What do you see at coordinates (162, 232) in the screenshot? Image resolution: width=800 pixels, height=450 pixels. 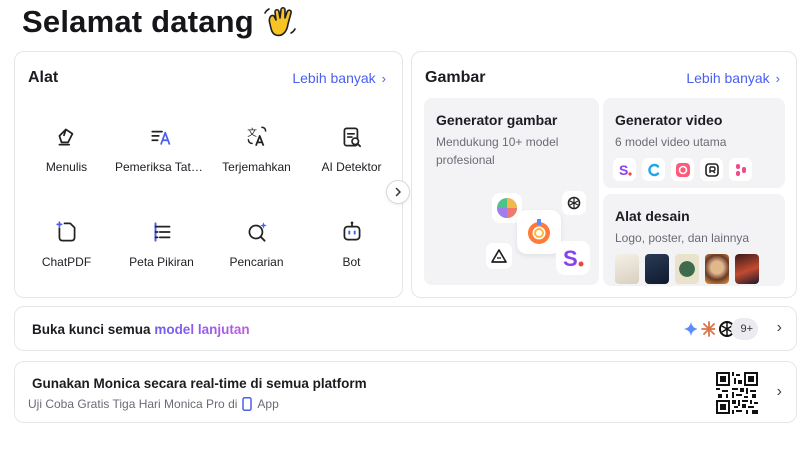 I see `mind-map-icon` at bounding box center [162, 232].